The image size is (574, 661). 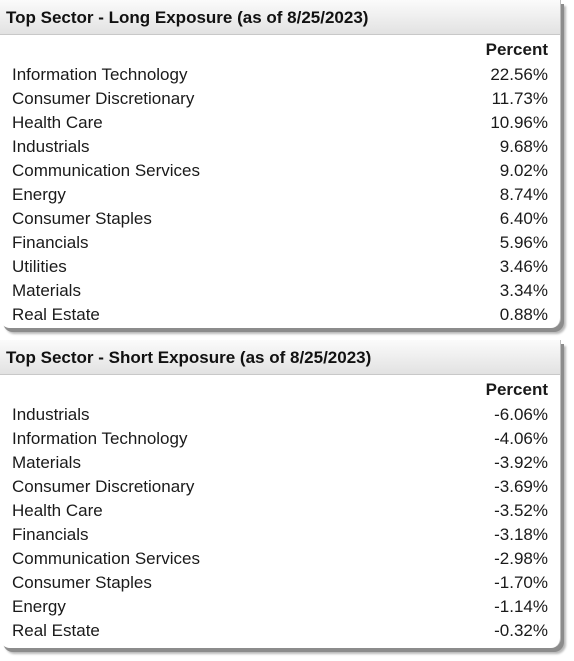 I want to click on table-row: Communication Services 9.02%, so click(x=280, y=171).